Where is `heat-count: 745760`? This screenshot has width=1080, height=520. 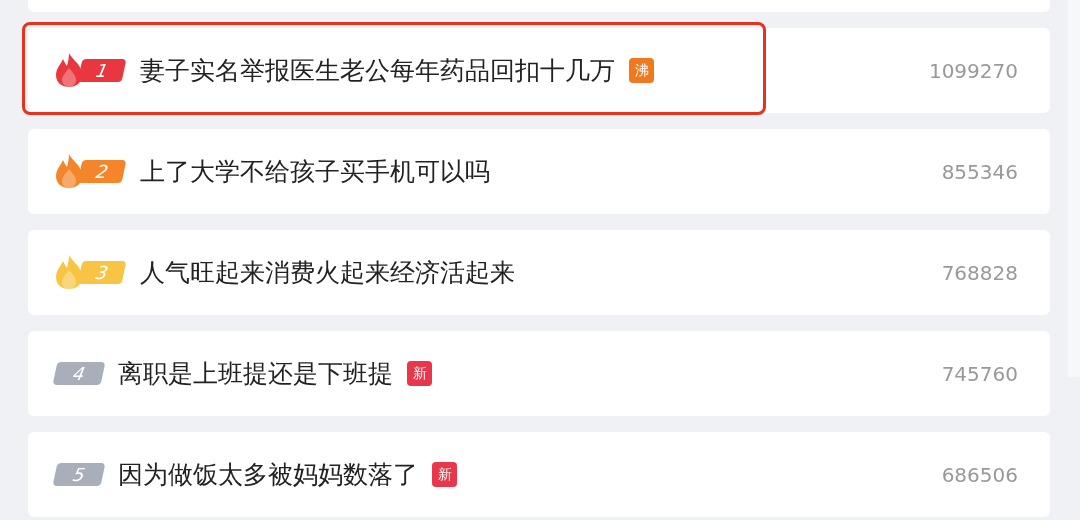
heat-count: 745760 is located at coordinates (979, 373).